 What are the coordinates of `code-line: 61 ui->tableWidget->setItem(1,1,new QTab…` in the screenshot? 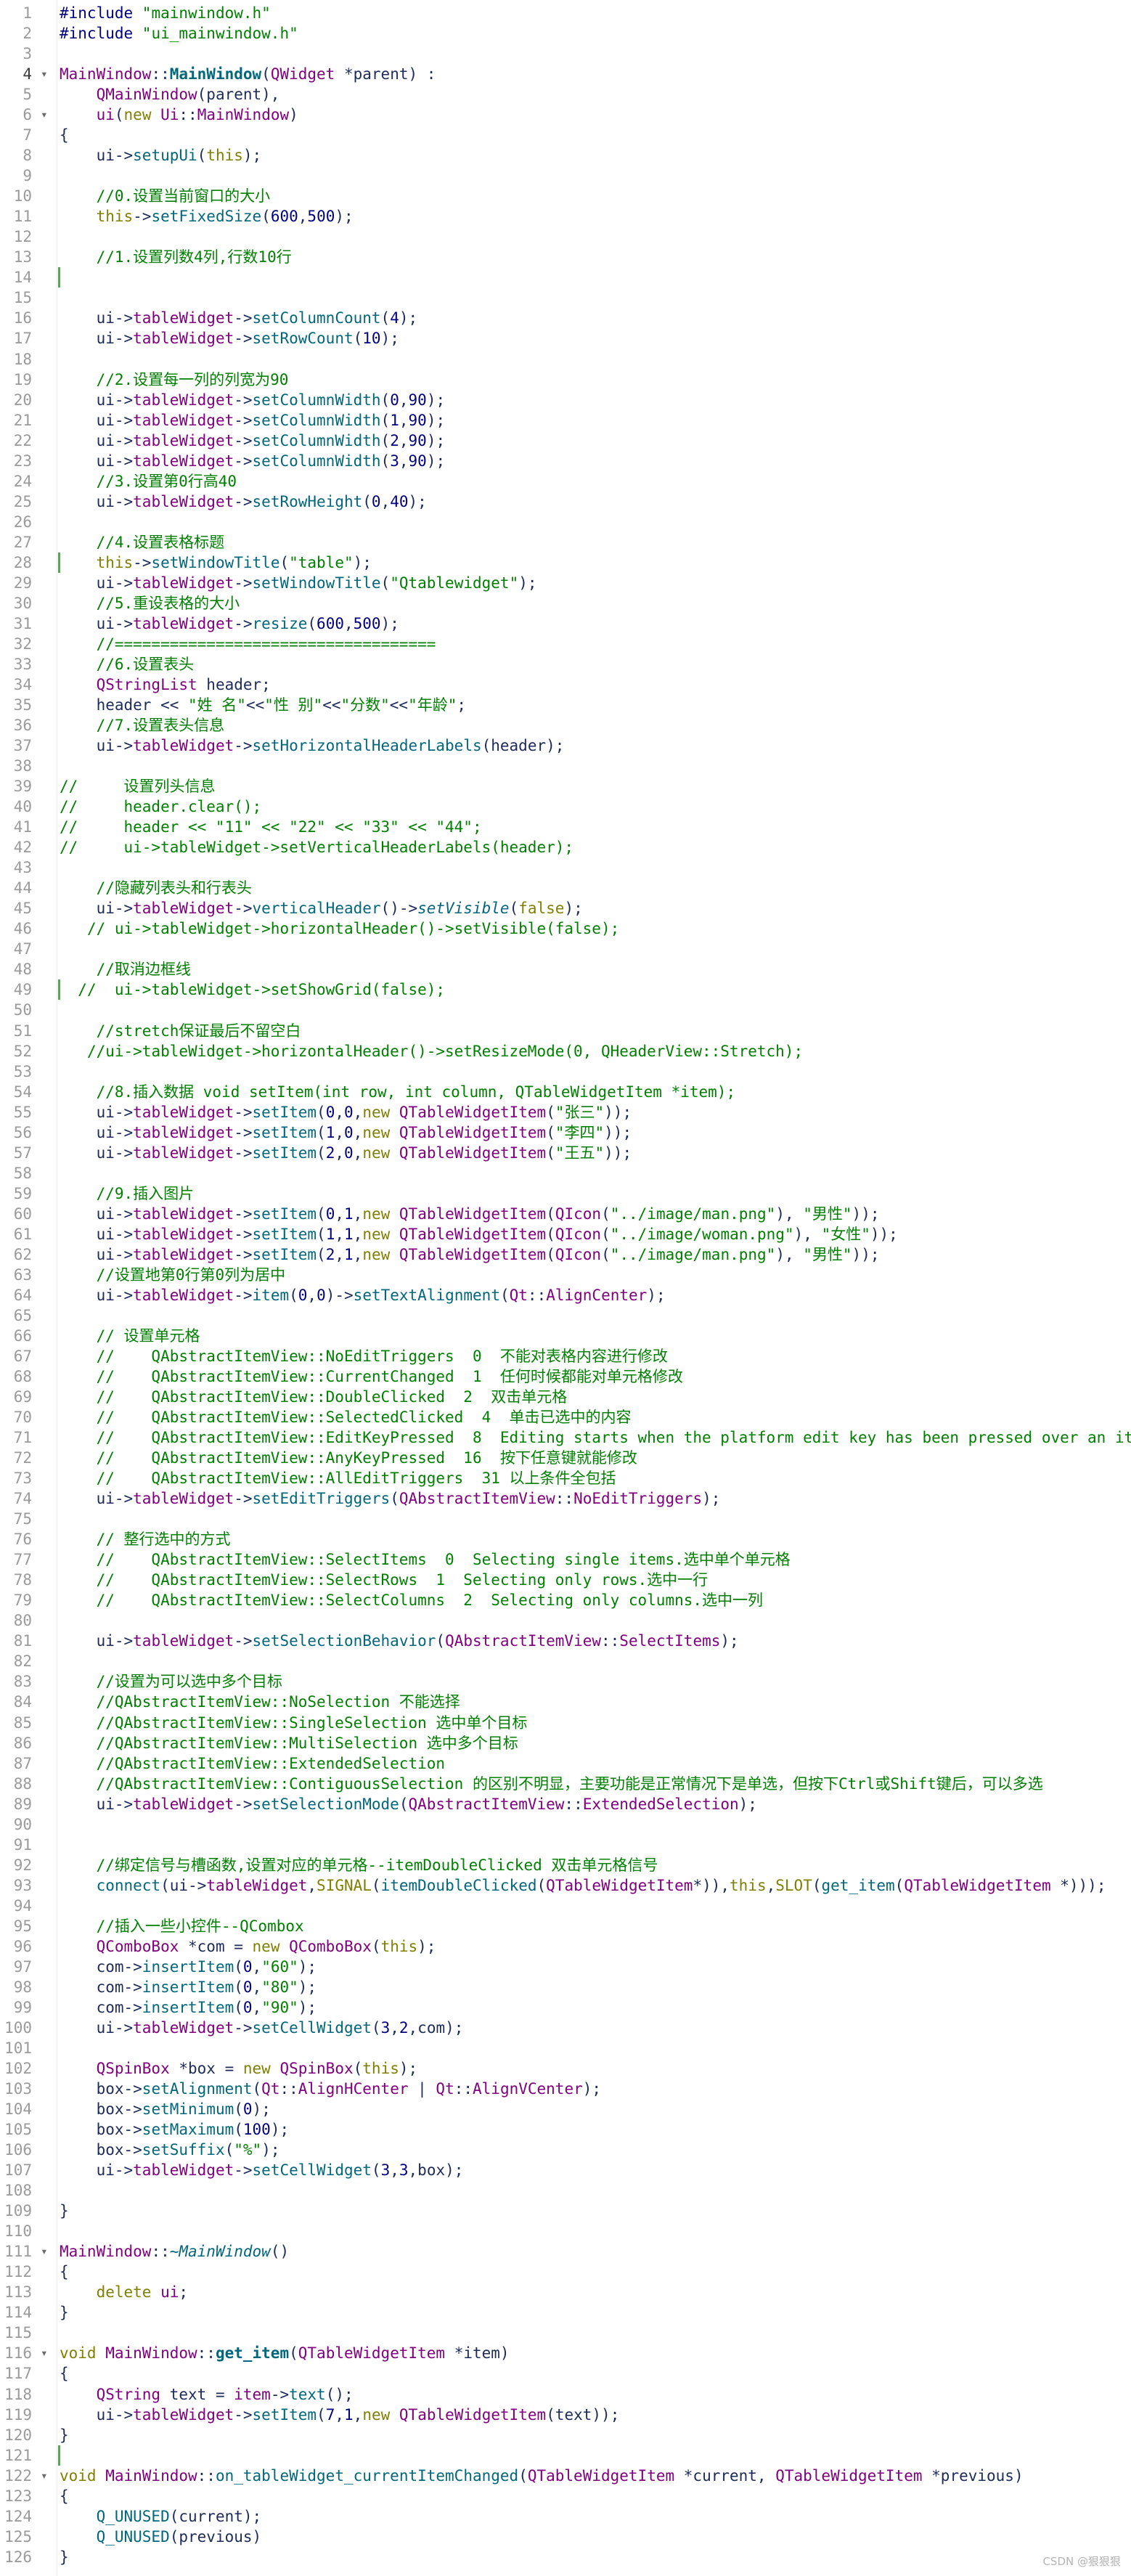 It's located at (565, 1234).